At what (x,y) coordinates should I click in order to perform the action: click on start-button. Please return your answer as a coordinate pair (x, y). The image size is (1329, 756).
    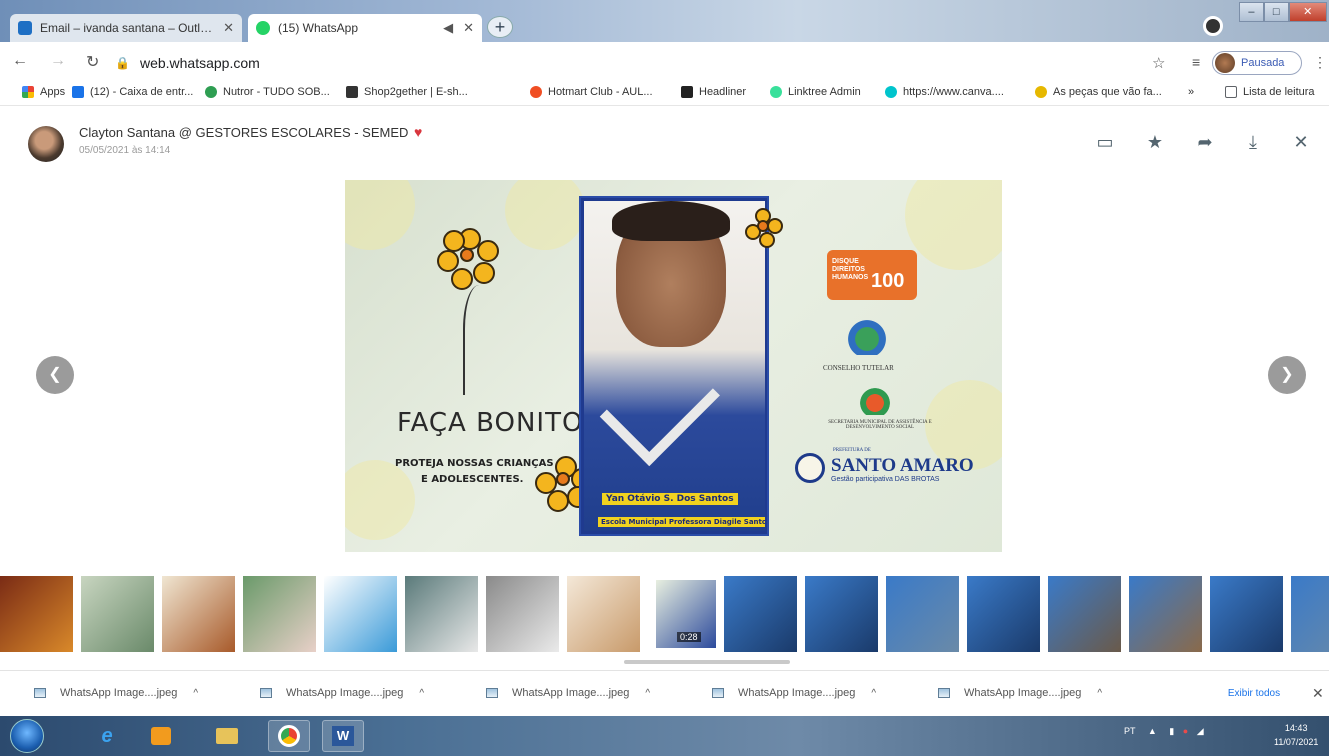
    Looking at the image, I should click on (27, 736).